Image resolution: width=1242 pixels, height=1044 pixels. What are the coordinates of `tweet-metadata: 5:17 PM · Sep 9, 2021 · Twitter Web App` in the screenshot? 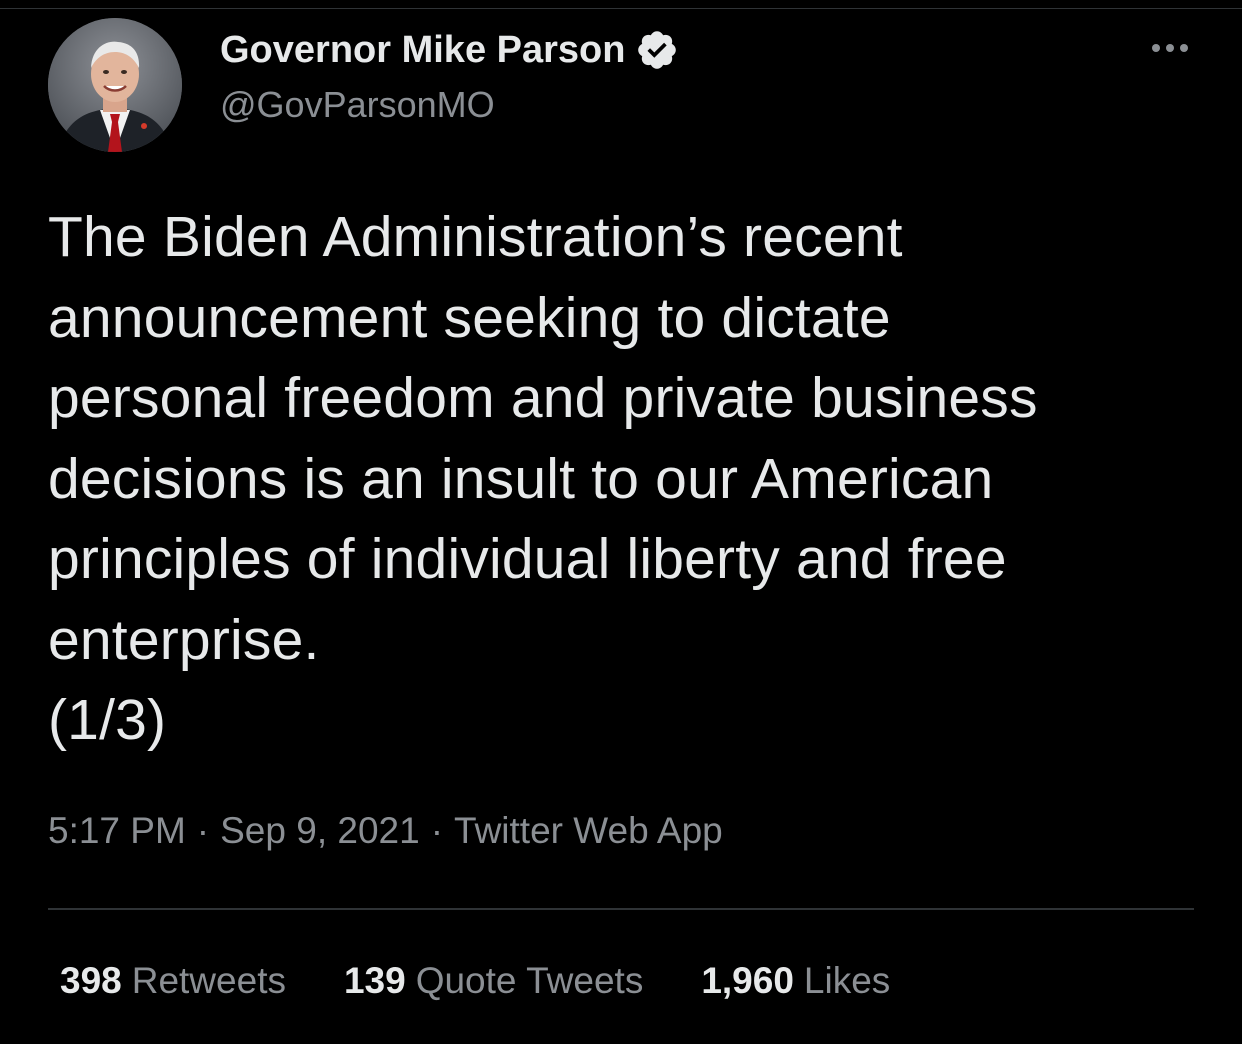 It's located at (385, 831).